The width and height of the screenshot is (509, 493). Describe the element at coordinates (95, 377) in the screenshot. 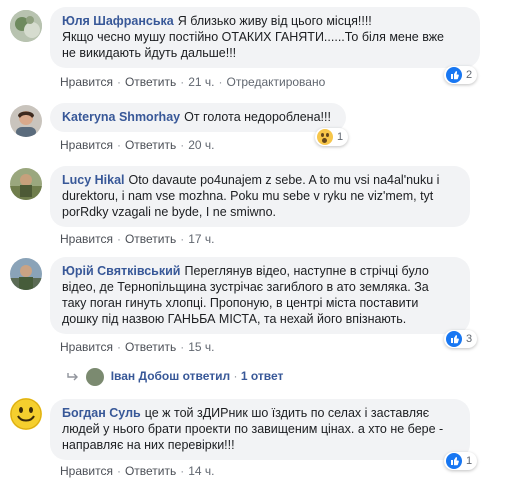

I see `reply-avatar` at that location.